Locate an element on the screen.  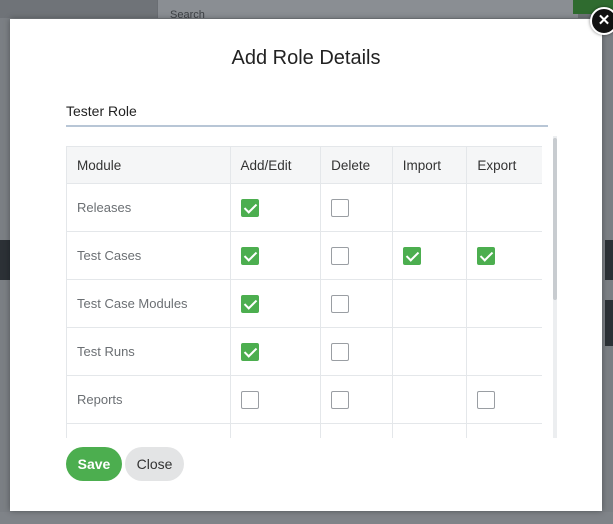
table-scrollbar is located at coordinates (555, 287).